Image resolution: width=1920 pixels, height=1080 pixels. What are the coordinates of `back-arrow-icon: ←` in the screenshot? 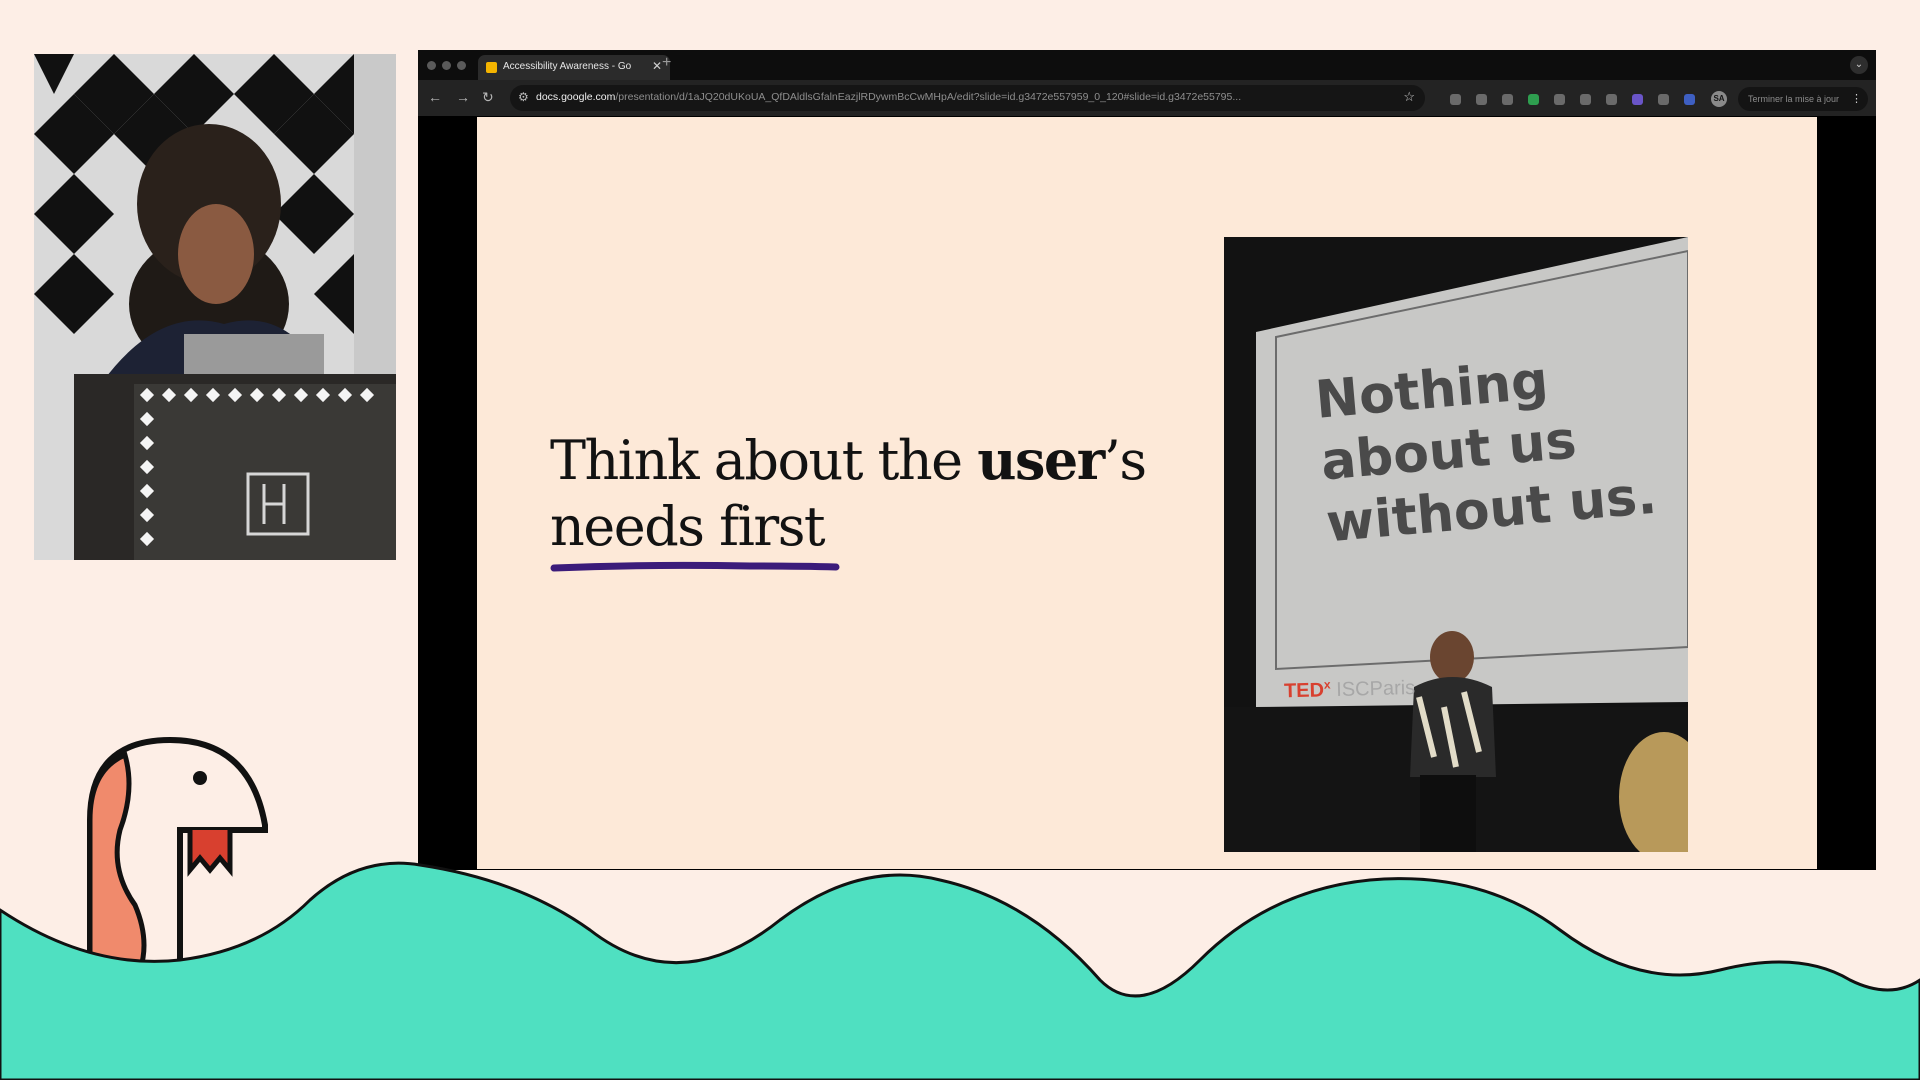 It's located at (435, 97).